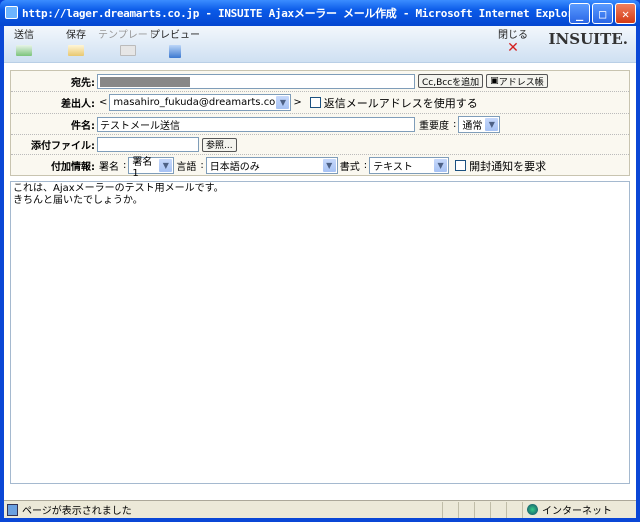 The width and height of the screenshot is (640, 522). What do you see at coordinates (472, 126) in the screenshot?
I see `priority-value: 通常` at bounding box center [472, 126].